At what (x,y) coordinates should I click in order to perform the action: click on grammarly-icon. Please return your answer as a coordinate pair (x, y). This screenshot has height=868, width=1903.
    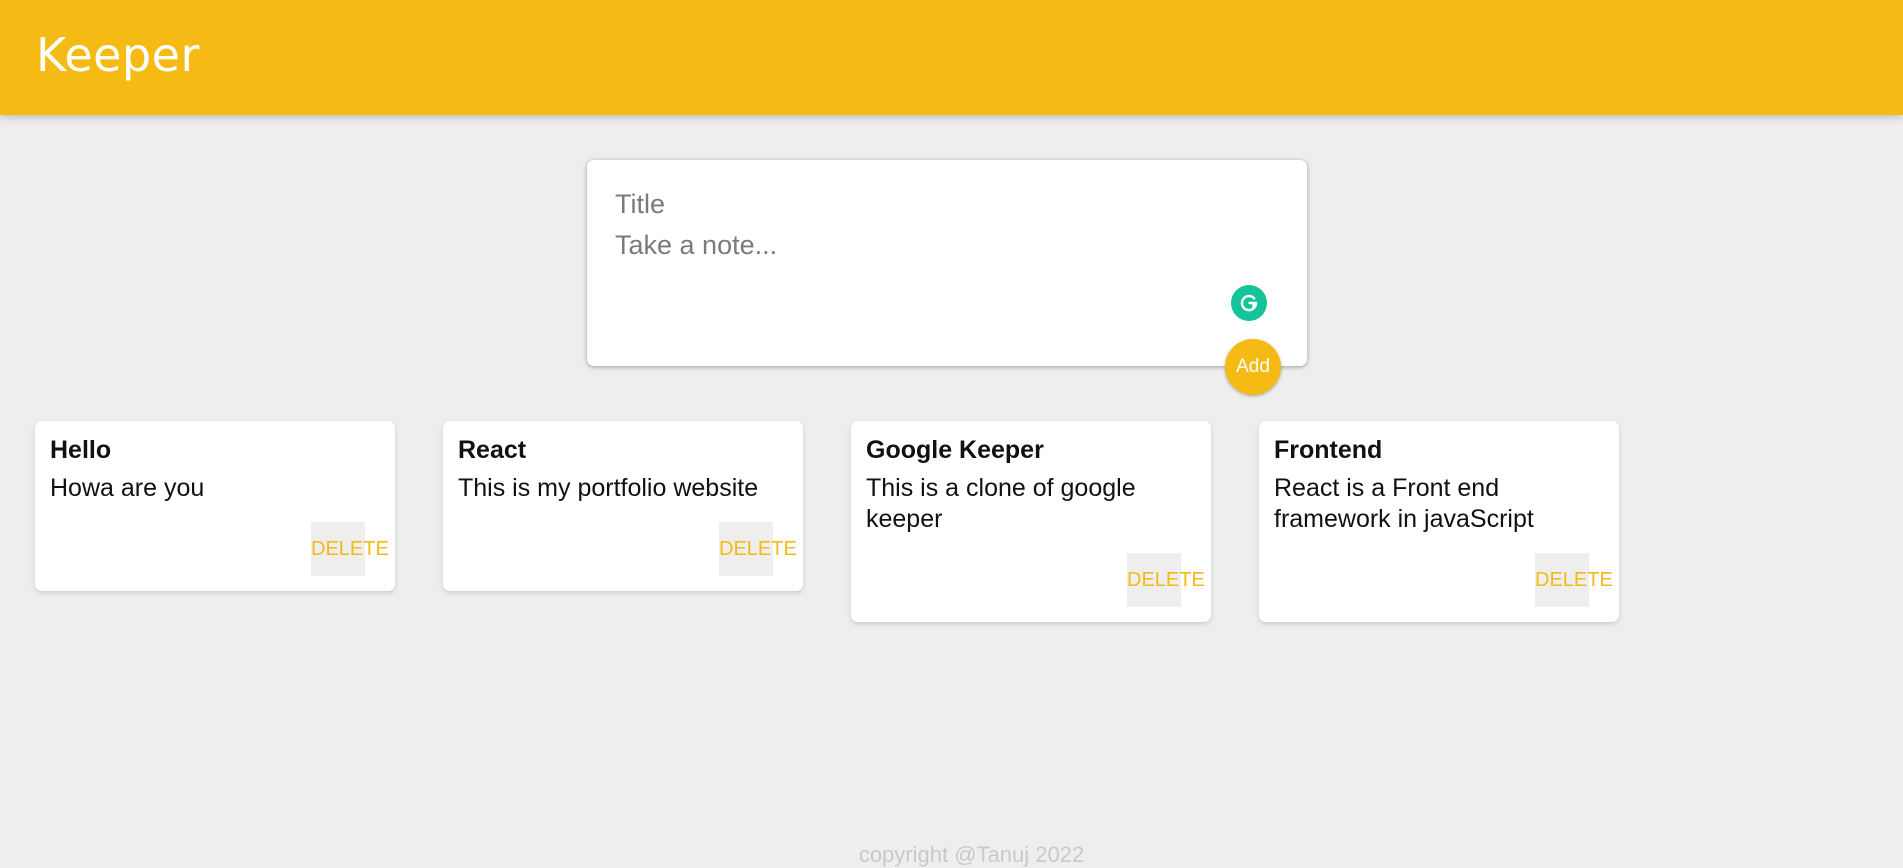
    Looking at the image, I should click on (1249, 303).